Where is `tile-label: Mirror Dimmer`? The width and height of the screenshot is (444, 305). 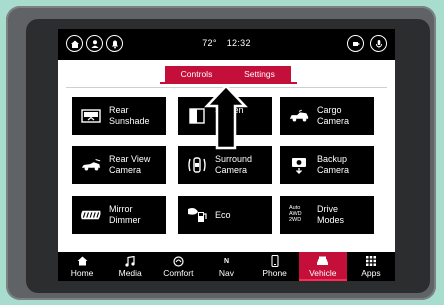 tile-label: Mirror Dimmer is located at coordinates (125, 214).